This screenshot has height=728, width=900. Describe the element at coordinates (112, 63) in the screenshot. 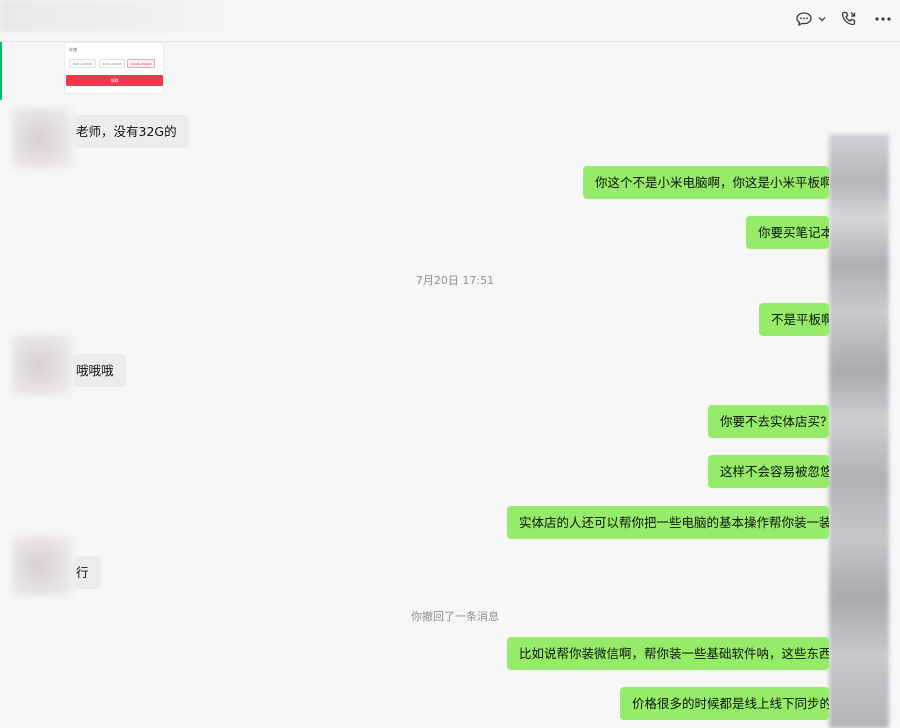

I see `product-option-2: 8GB+256GB` at that location.